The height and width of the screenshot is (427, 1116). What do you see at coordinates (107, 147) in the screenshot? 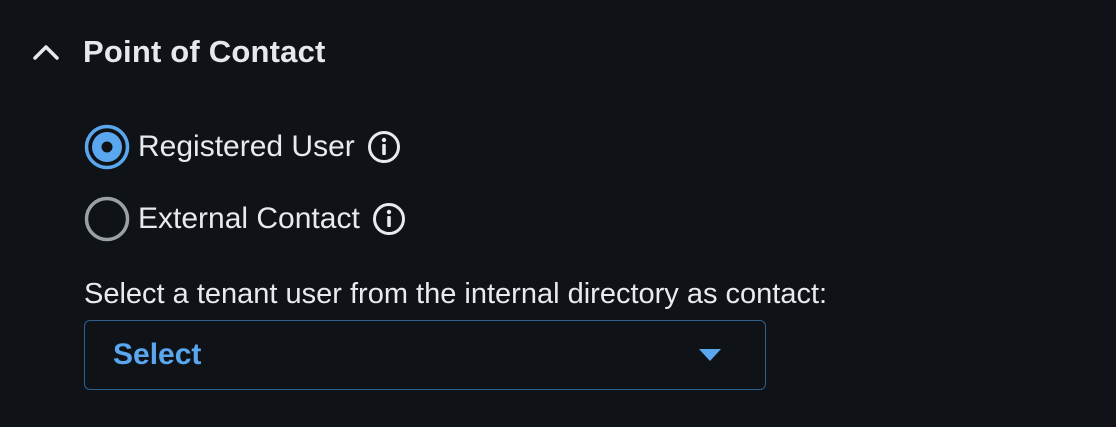
I see `radio-registered-user` at bounding box center [107, 147].